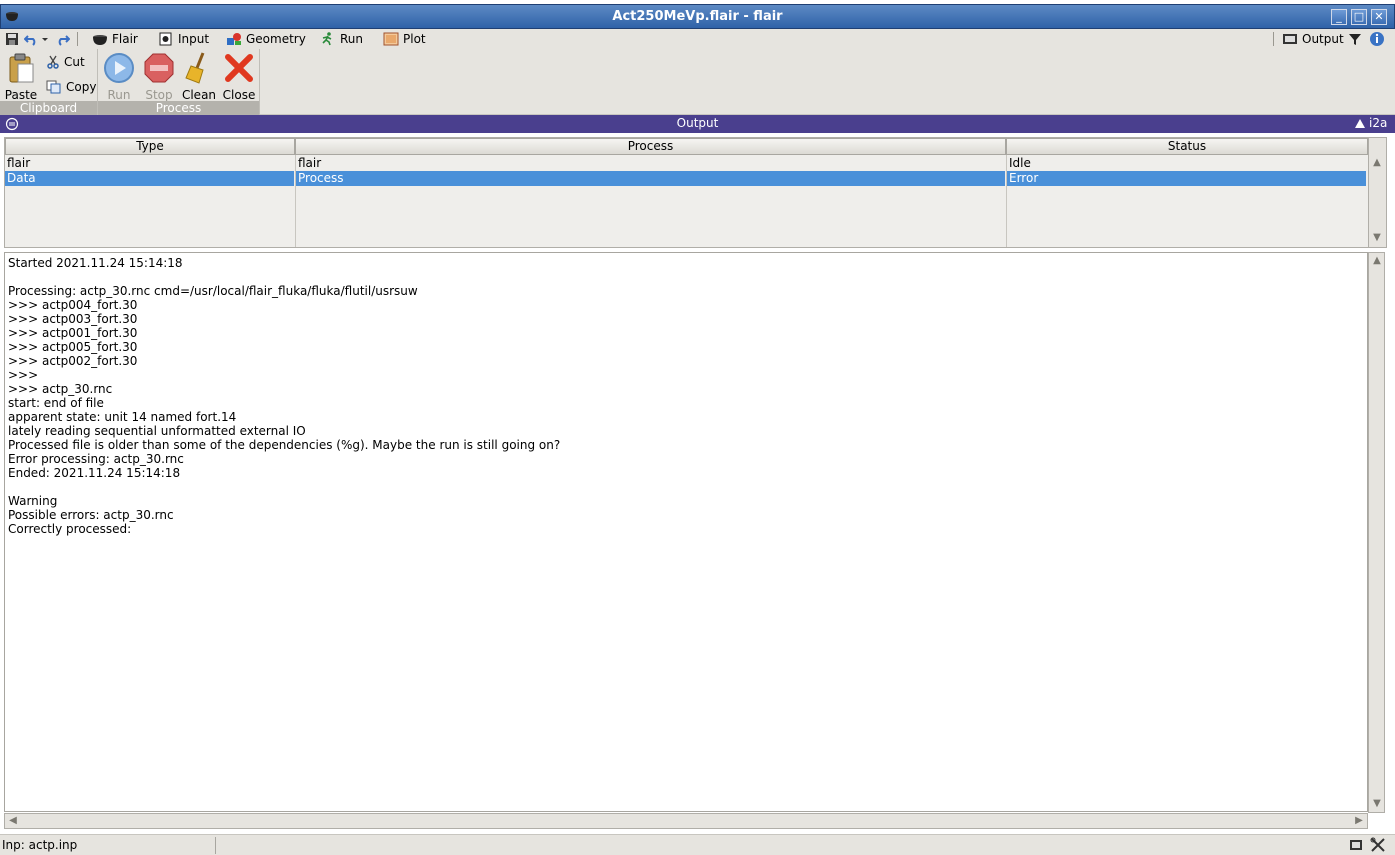 Image resolution: width=1395 pixels, height=855 pixels. I want to click on menu-plot: Plot, so click(404, 39).